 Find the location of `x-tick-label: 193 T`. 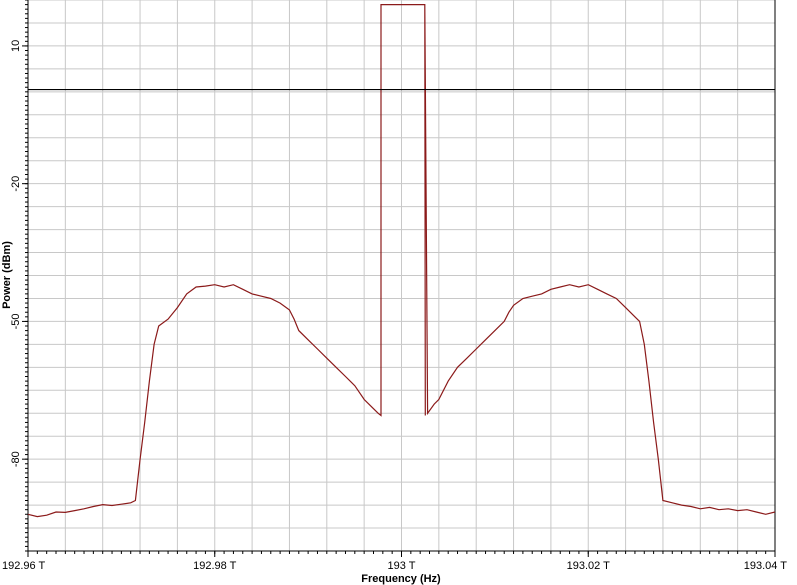

x-tick-label: 193 T is located at coordinates (402, 566).